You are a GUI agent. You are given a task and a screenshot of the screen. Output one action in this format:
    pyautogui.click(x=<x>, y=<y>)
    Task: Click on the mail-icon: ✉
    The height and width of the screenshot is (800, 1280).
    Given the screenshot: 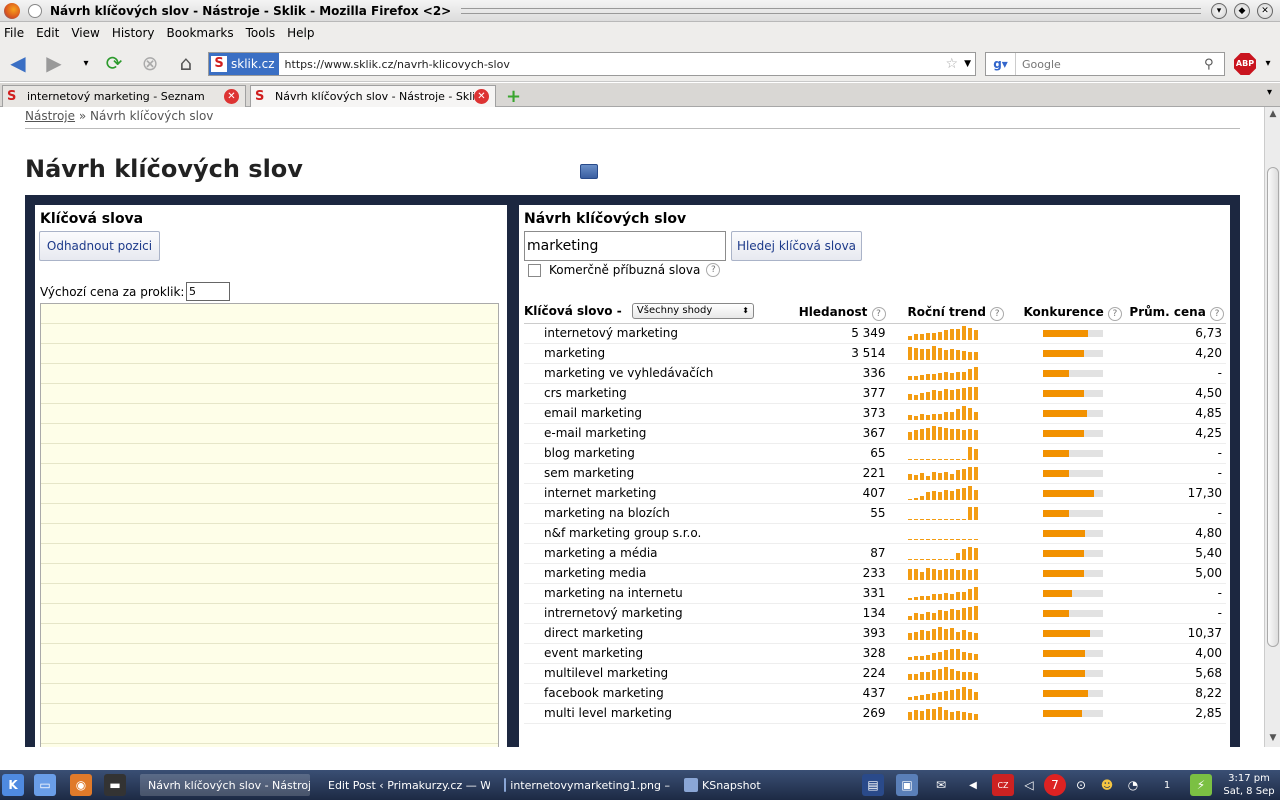 What is the action you would take?
    pyautogui.click(x=941, y=785)
    